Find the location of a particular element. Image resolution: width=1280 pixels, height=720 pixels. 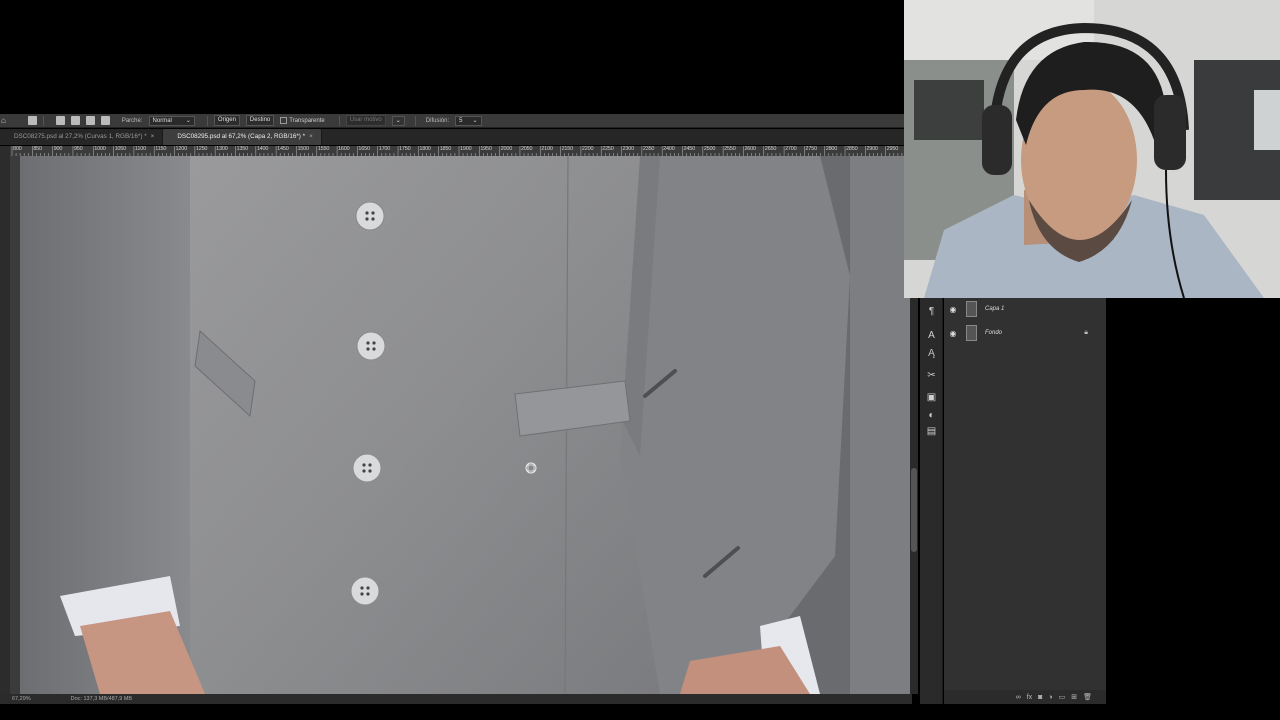

patch-label: Parche: is located at coordinates (132, 120).